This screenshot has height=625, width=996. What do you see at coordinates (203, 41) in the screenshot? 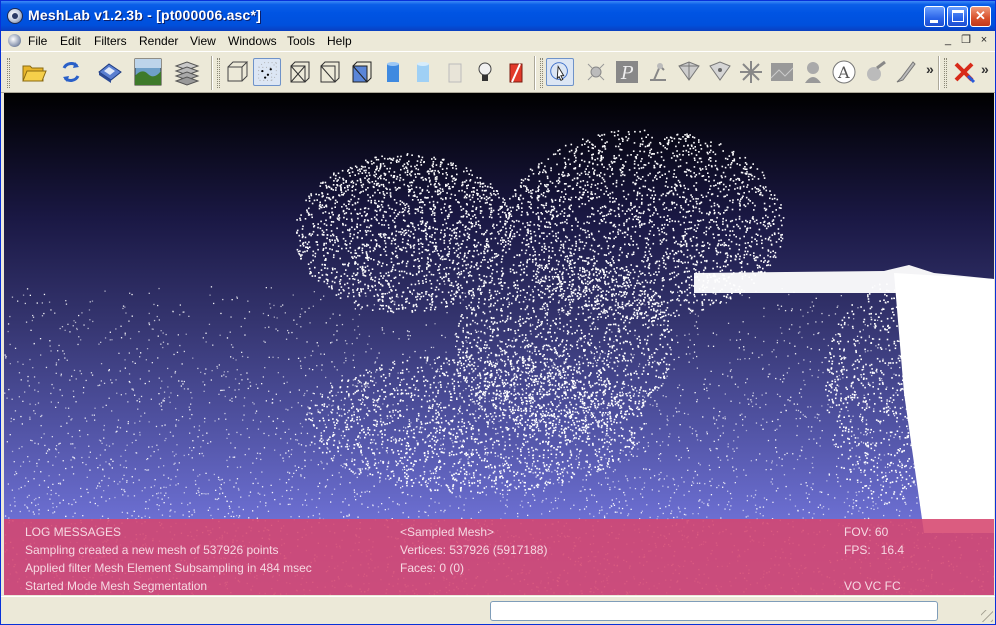
I see `menu-view: View` at bounding box center [203, 41].